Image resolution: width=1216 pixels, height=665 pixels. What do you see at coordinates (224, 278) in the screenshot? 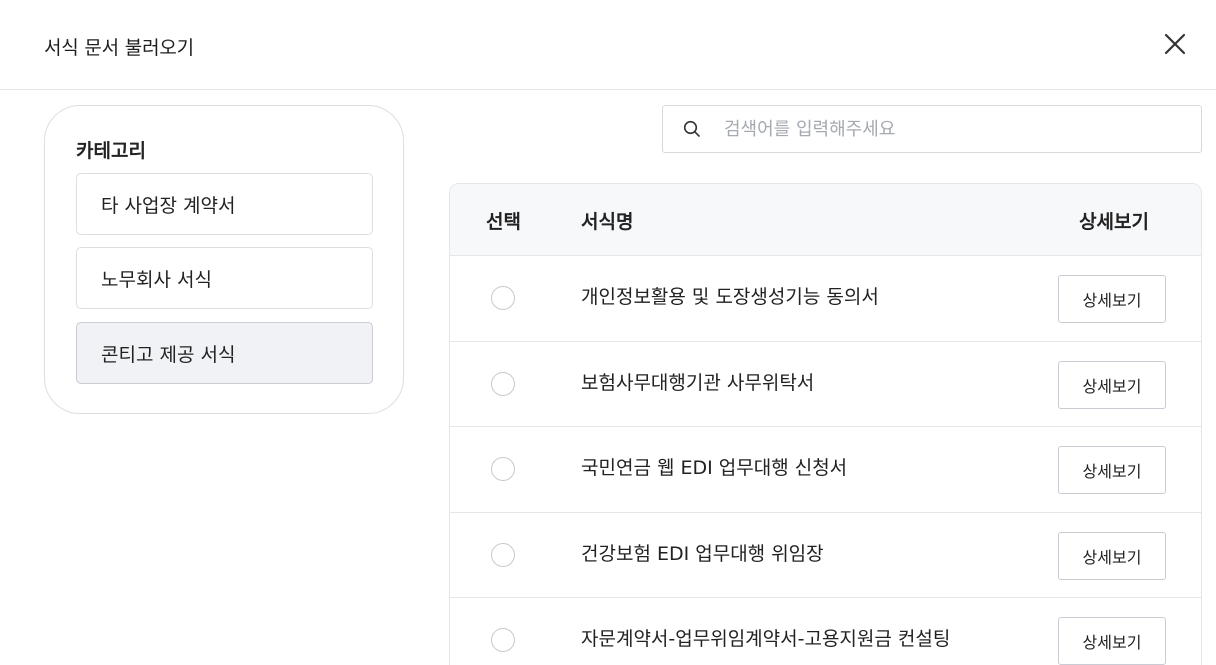
I see `category-item-labor-firm-forms: 노무회사 서식` at bounding box center [224, 278].